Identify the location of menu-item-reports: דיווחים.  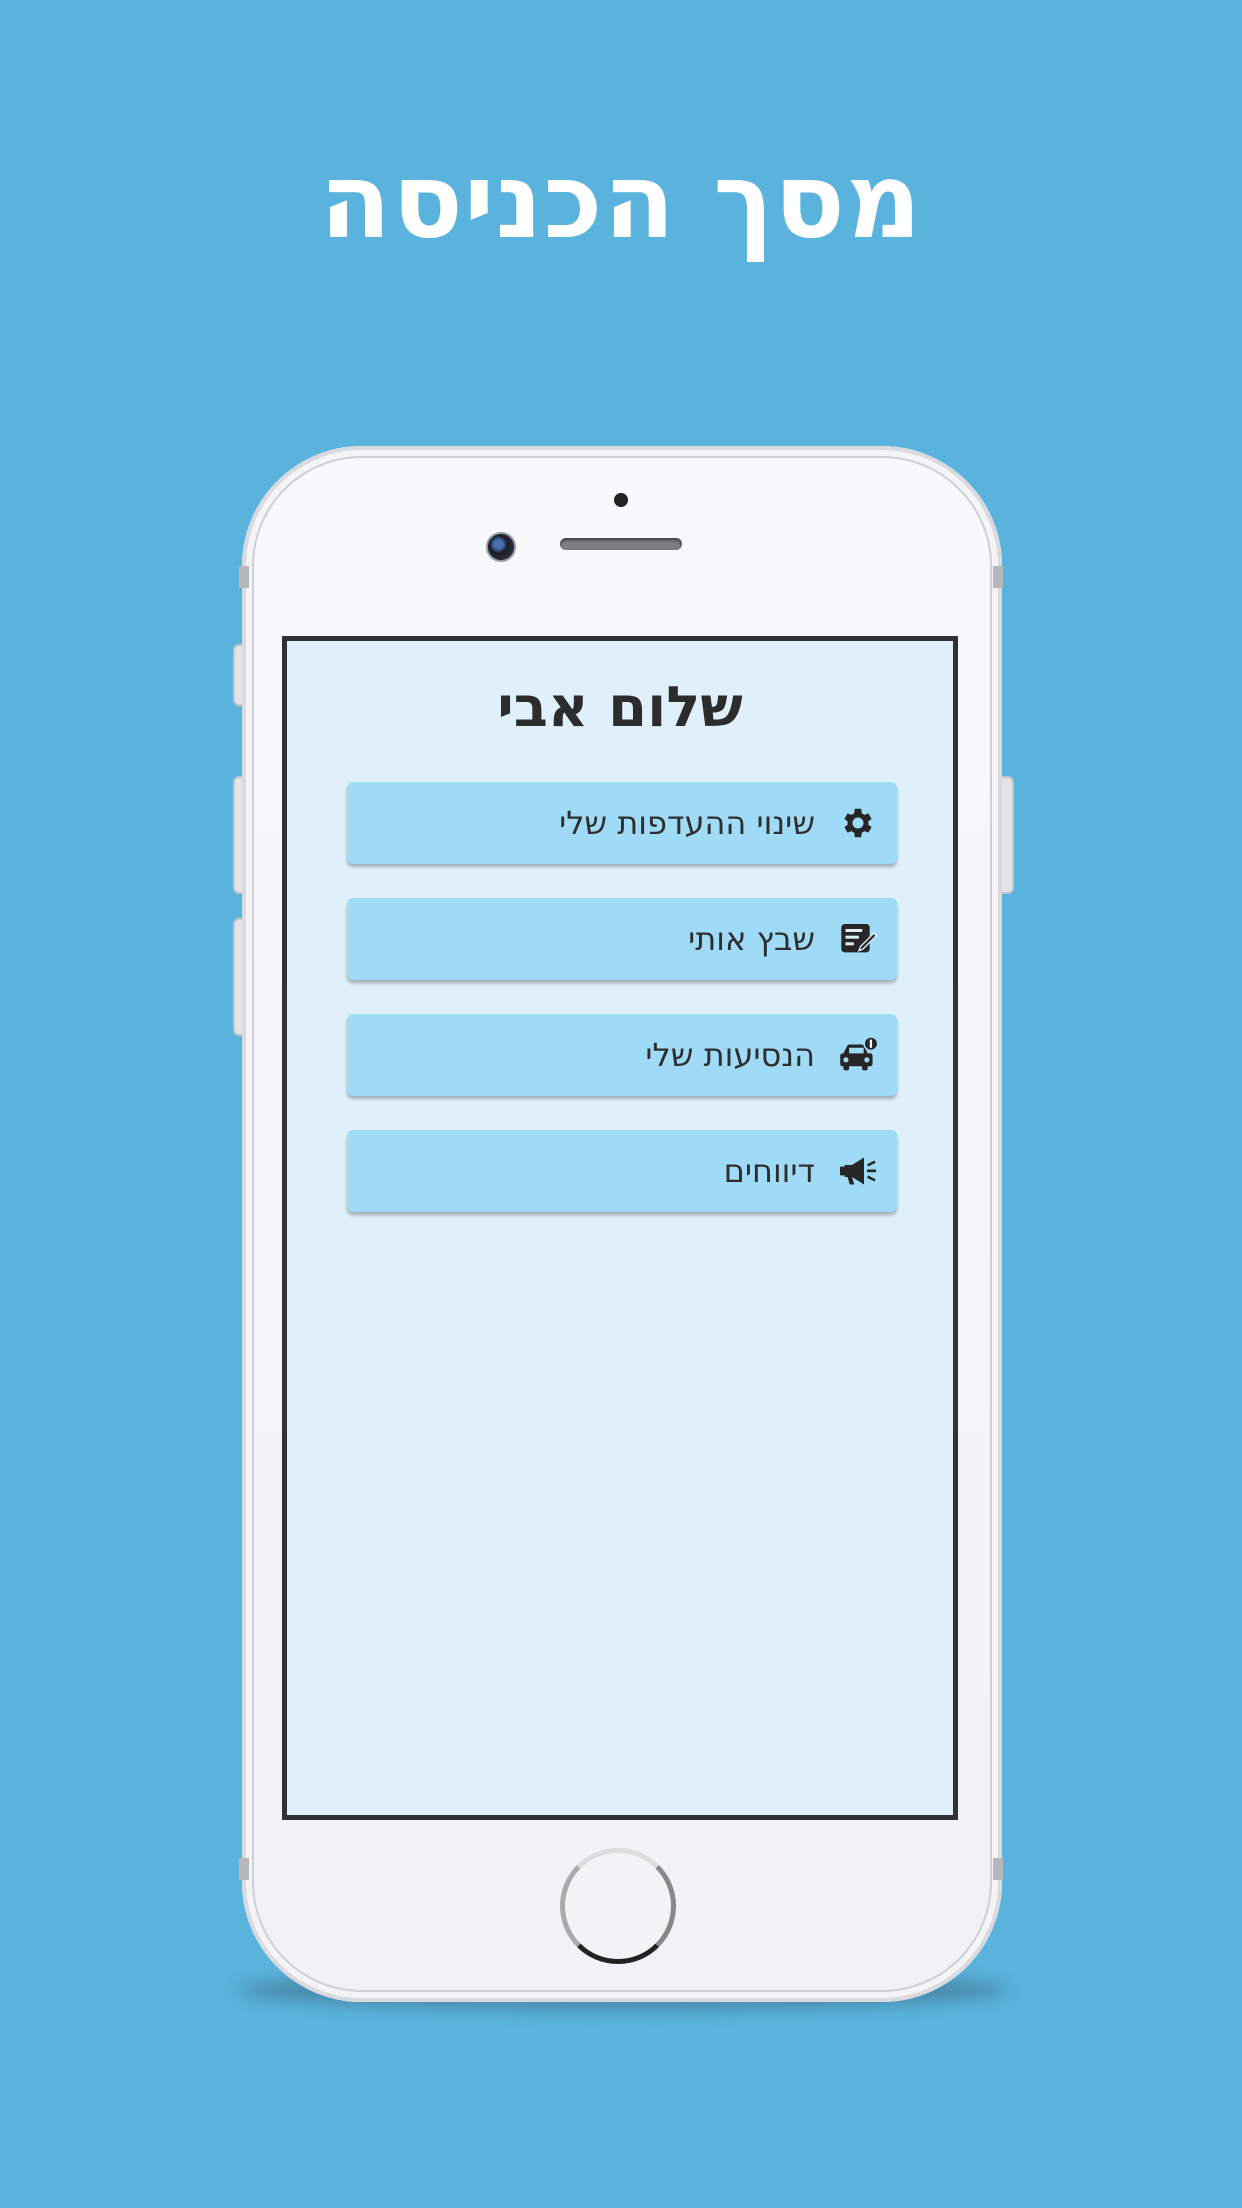
(622, 1171).